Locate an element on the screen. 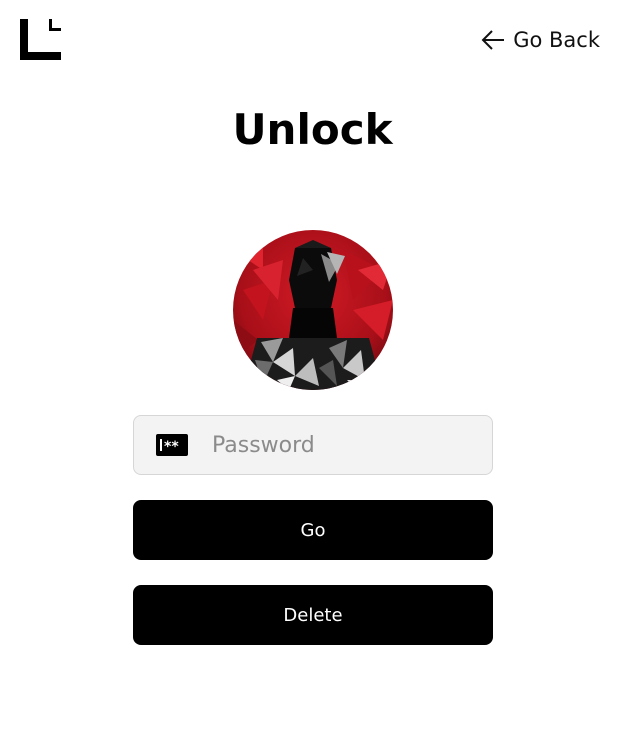  delete-button: Delete is located at coordinates (313, 615).